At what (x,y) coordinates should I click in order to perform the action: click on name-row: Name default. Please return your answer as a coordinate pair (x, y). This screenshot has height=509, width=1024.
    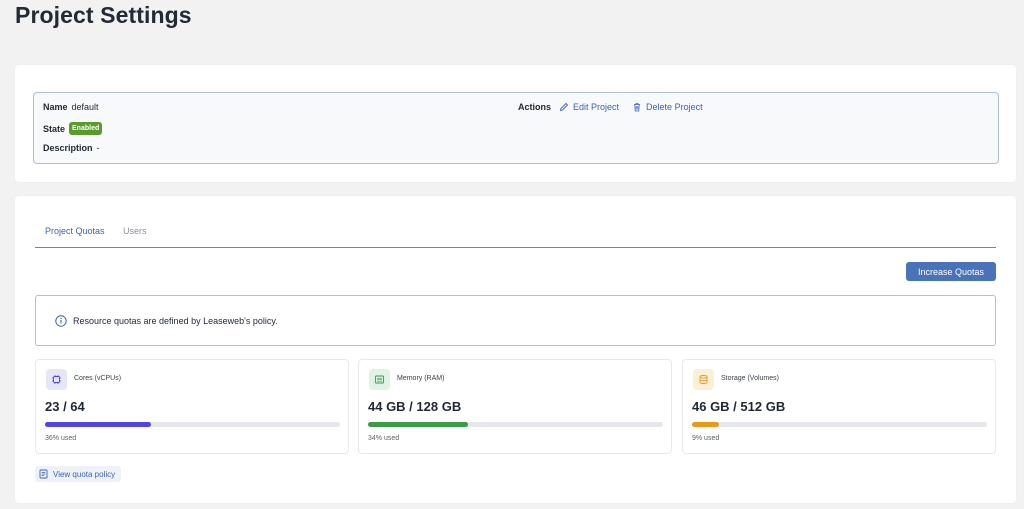
    Looking at the image, I should click on (71, 107).